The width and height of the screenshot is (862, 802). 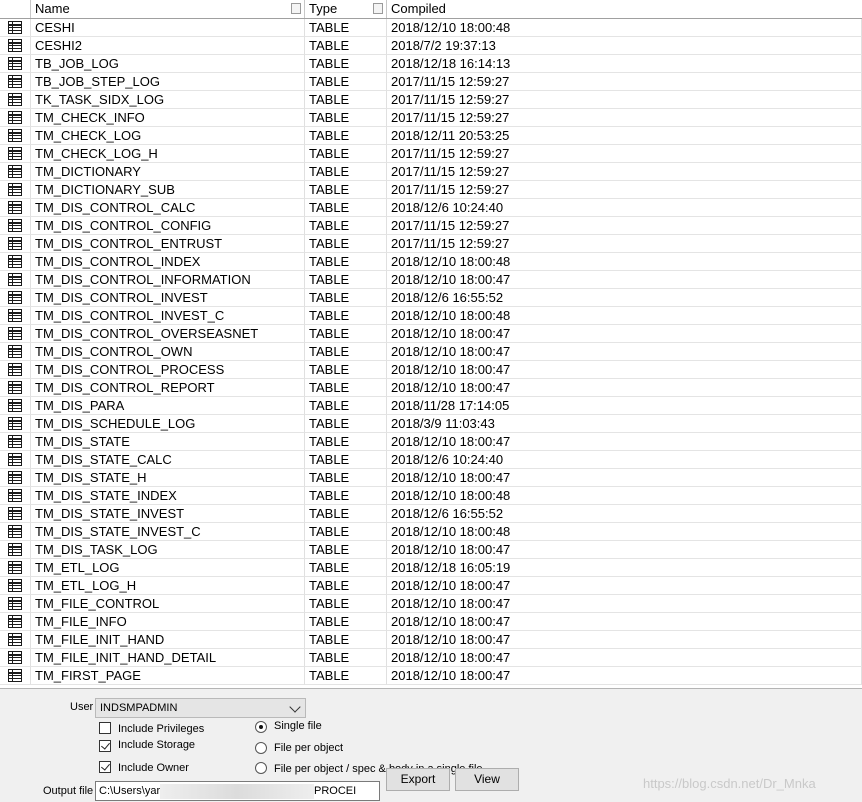 I want to click on include-owner-checkbox, so click(x=105, y=767).